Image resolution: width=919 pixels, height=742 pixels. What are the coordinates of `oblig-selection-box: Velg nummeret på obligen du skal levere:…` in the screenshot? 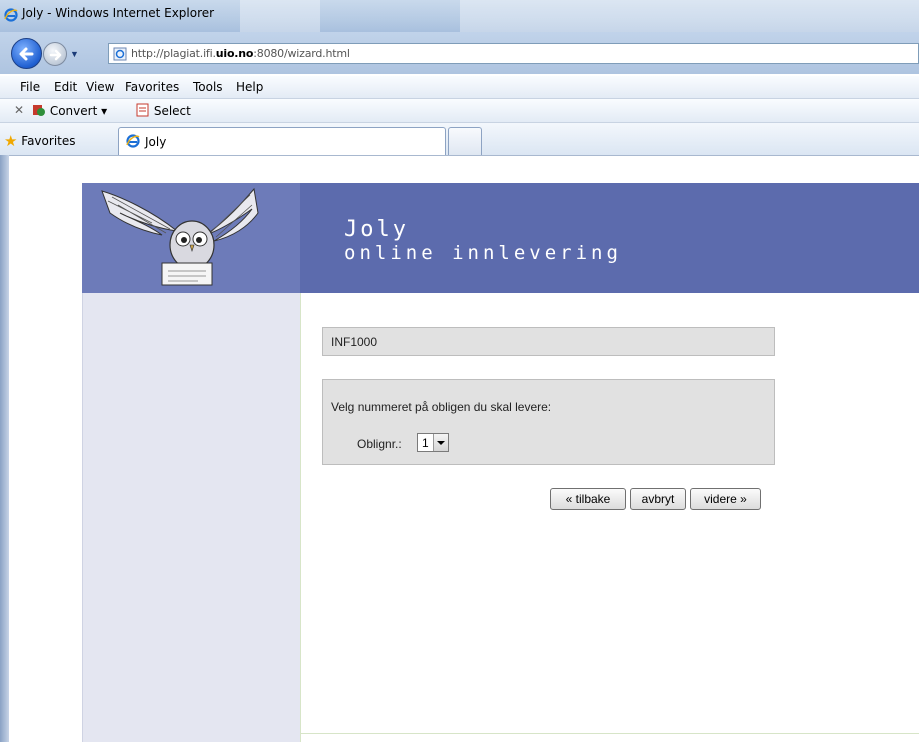 It's located at (548, 422).